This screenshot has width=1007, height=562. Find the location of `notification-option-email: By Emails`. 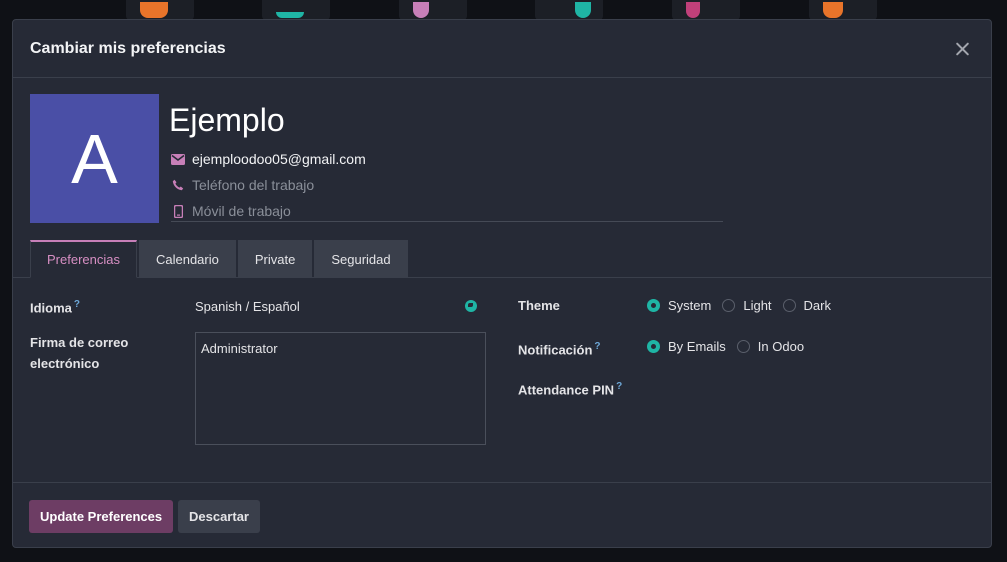

notification-option-email: By Emails is located at coordinates (686, 346).